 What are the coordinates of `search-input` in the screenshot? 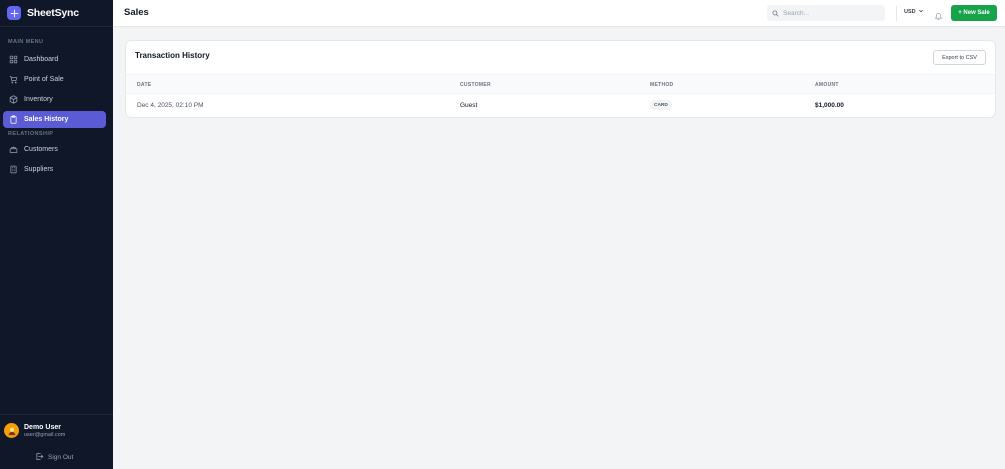 It's located at (830, 13).